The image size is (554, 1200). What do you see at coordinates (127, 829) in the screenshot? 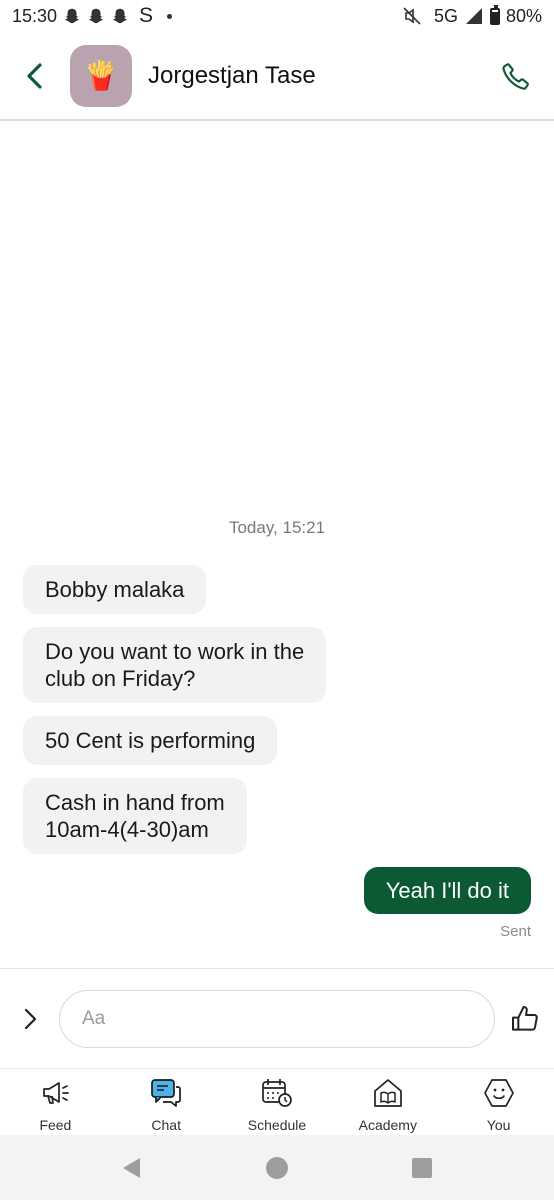
I see `message-text: 10am-4(4-30)am` at bounding box center [127, 829].